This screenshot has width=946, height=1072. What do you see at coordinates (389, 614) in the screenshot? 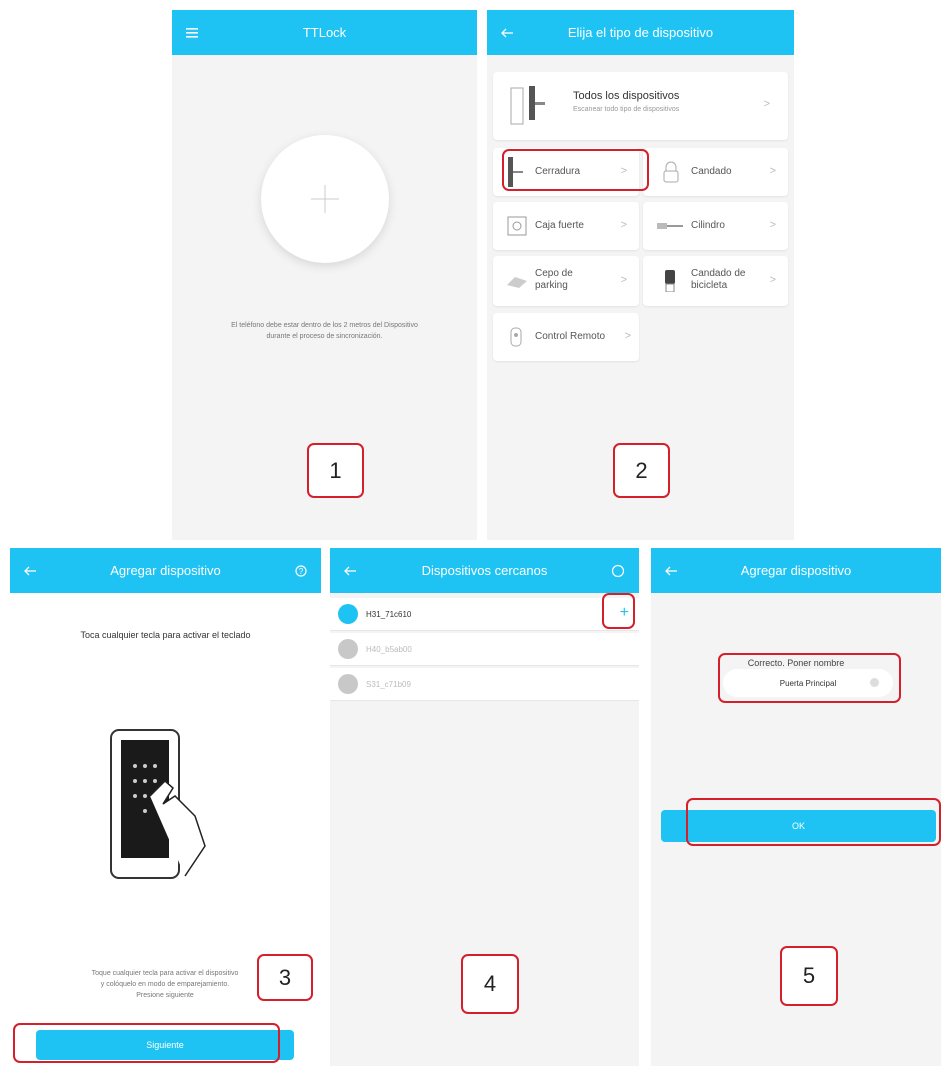
I see `device-name: H31_71c610` at bounding box center [389, 614].